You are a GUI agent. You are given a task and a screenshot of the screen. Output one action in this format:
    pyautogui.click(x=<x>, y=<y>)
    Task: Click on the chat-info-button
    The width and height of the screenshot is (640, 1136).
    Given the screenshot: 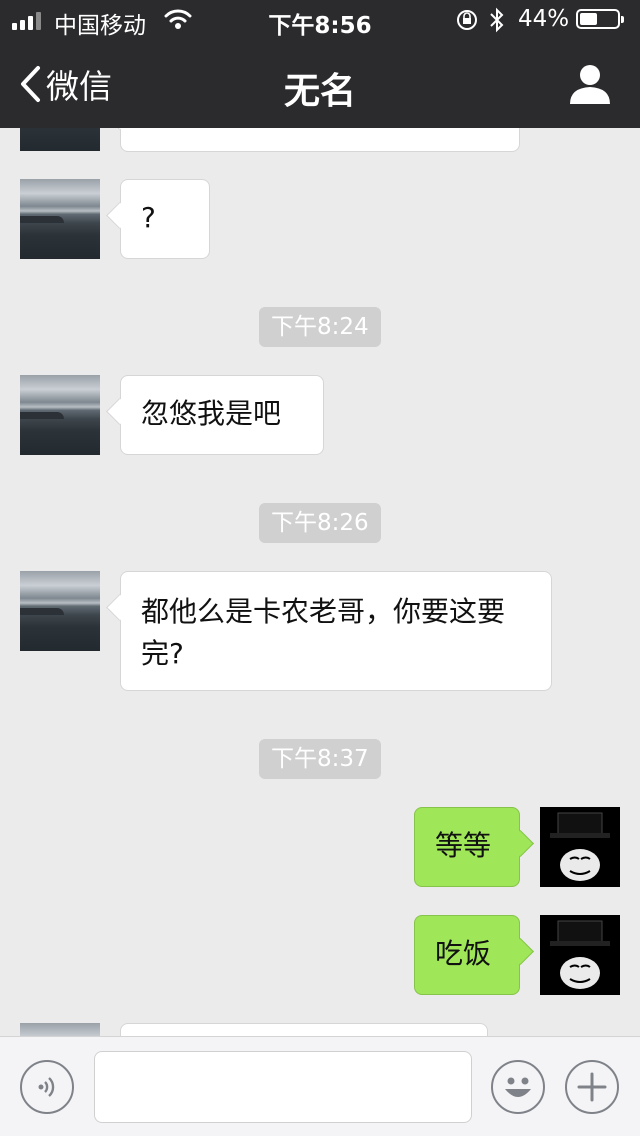 What is the action you would take?
    pyautogui.click(x=590, y=84)
    